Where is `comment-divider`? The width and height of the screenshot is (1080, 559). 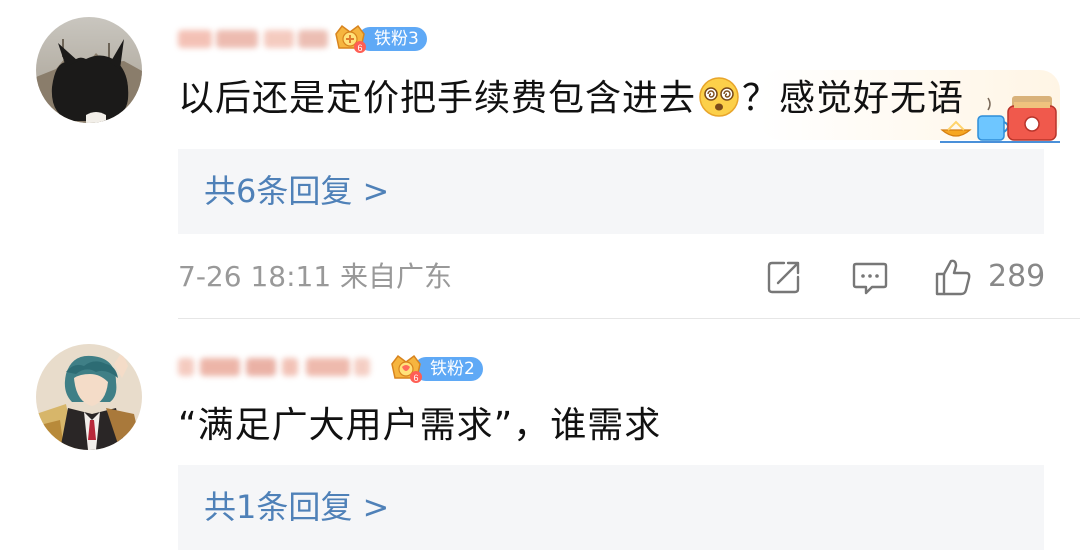
comment-divider is located at coordinates (629, 318).